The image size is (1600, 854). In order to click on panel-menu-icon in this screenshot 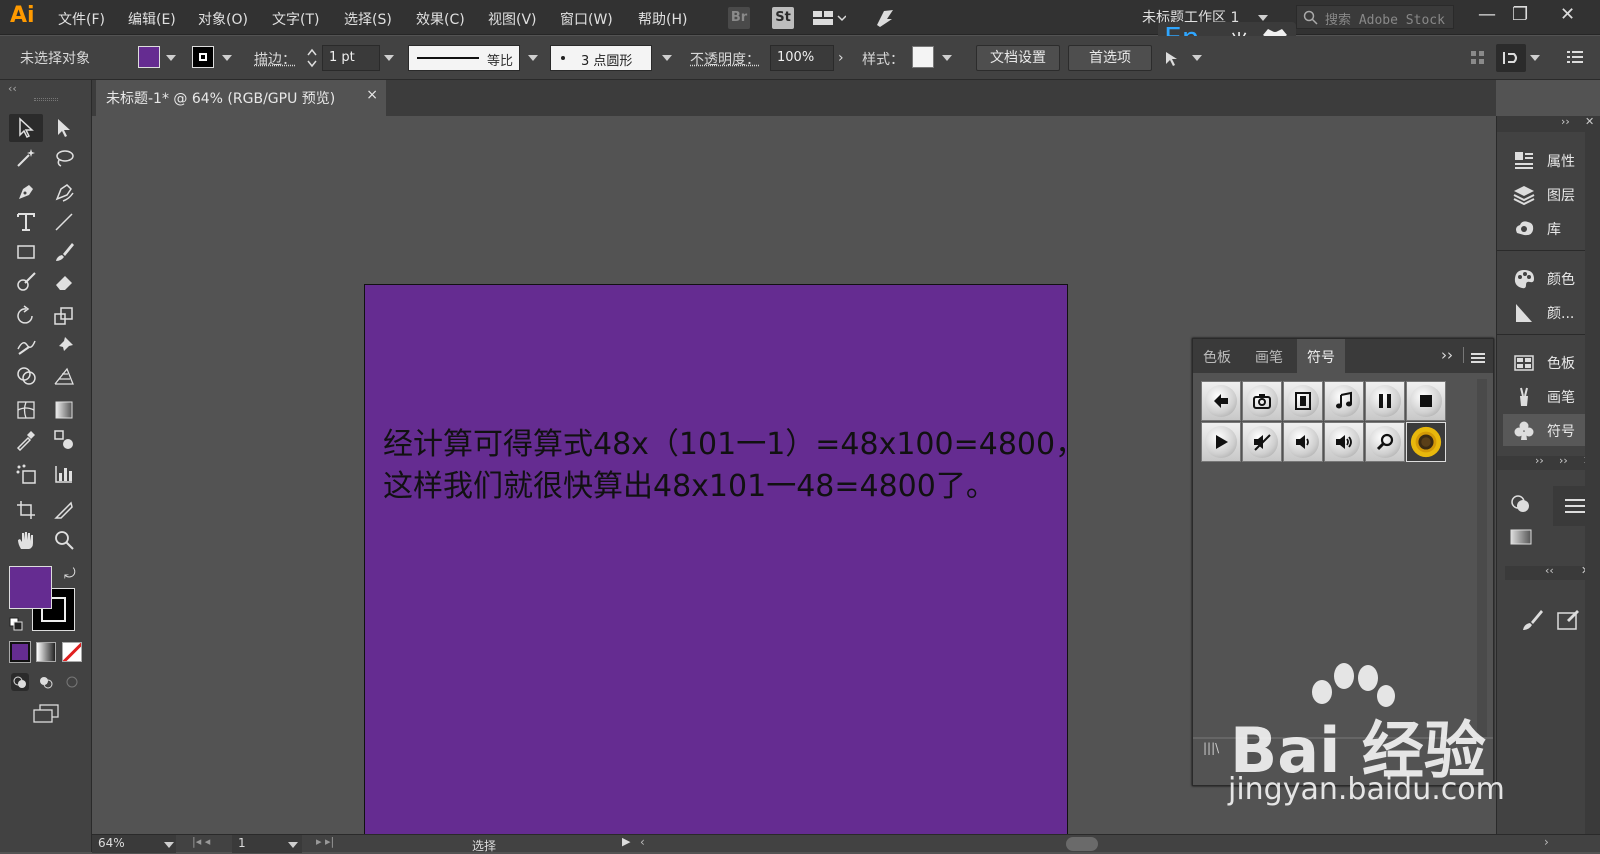, I will do `click(1478, 356)`.